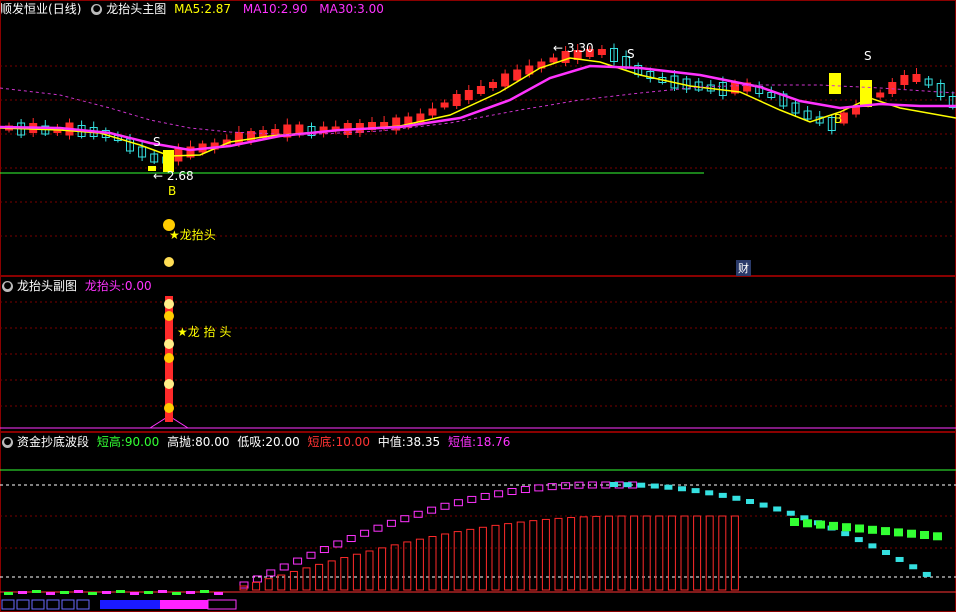 The image size is (956, 612). I want to click on high-price-marker: ← 3.30, so click(573, 48).